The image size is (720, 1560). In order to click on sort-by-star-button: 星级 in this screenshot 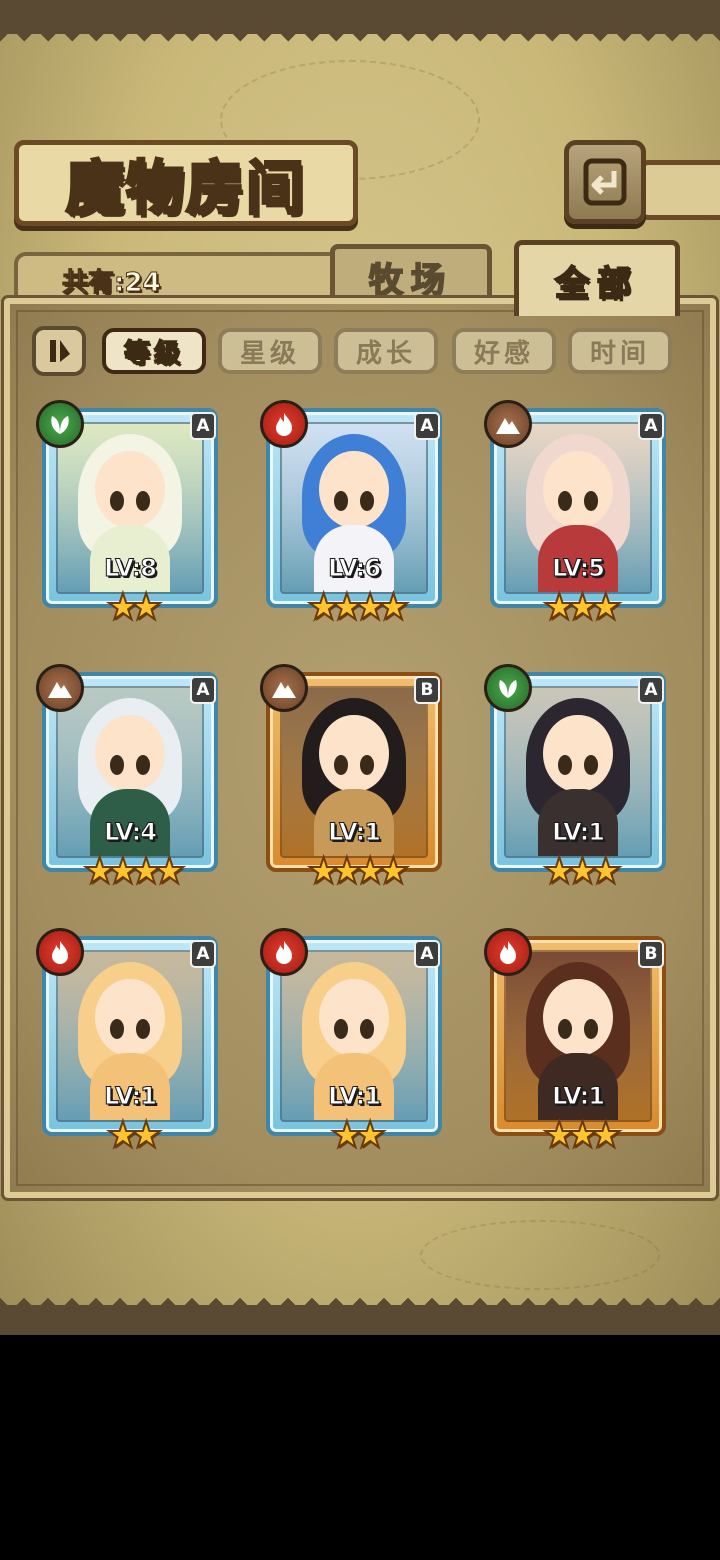, I will do `click(270, 351)`.